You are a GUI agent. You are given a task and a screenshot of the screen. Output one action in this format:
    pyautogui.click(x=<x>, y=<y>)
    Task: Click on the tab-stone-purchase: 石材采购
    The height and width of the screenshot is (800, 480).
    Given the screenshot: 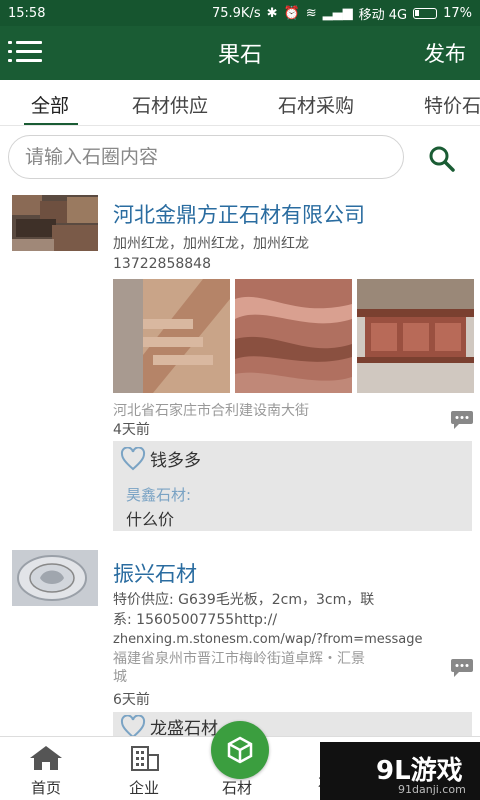 What is the action you would take?
    pyautogui.click(x=316, y=104)
    